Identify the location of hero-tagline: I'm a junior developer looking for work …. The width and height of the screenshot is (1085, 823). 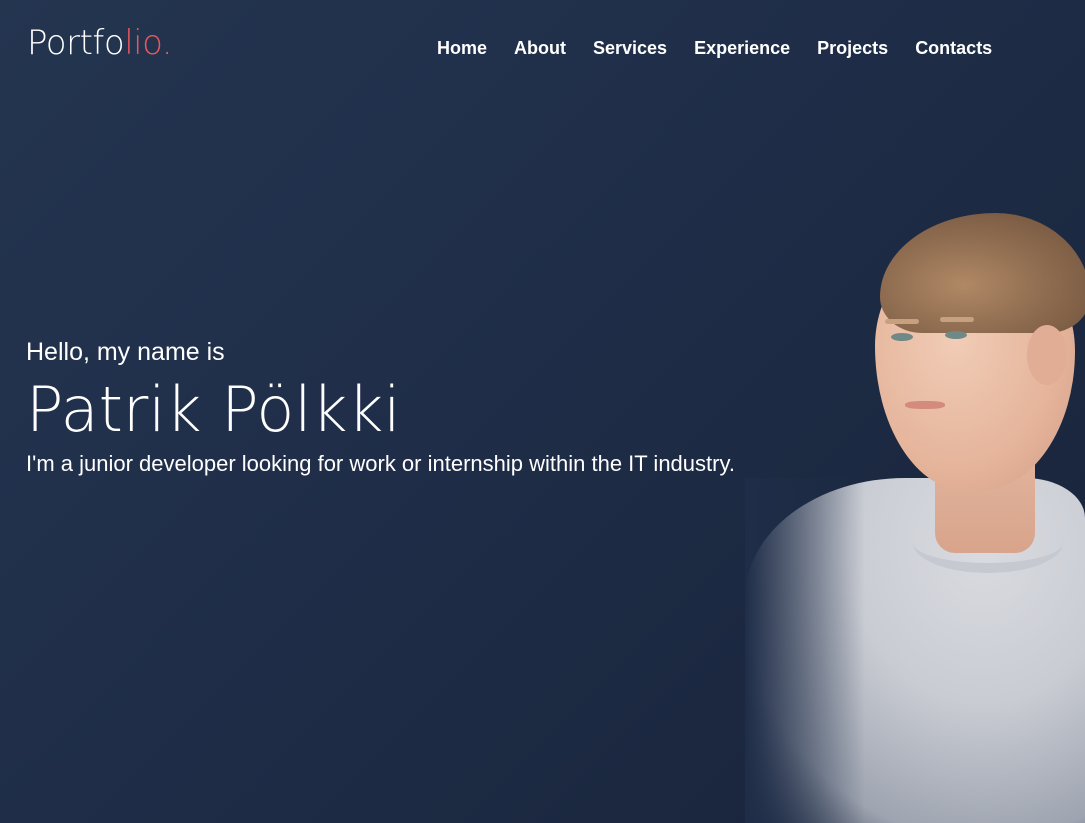
(380, 463).